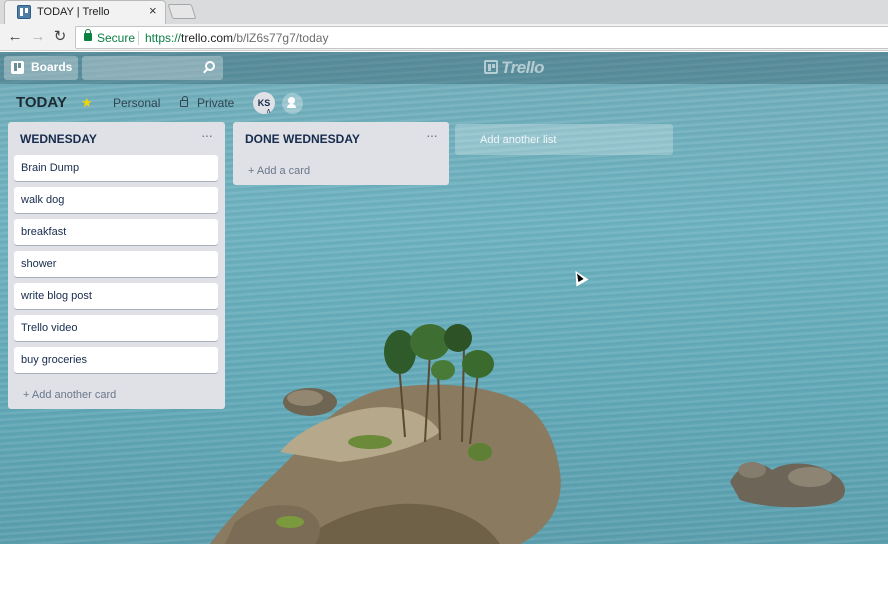 This screenshot has width=888, height=601. I want to click on list-done-wednesday: DONE WEDNESDAY ··· + Add a card, so click(341, 153).